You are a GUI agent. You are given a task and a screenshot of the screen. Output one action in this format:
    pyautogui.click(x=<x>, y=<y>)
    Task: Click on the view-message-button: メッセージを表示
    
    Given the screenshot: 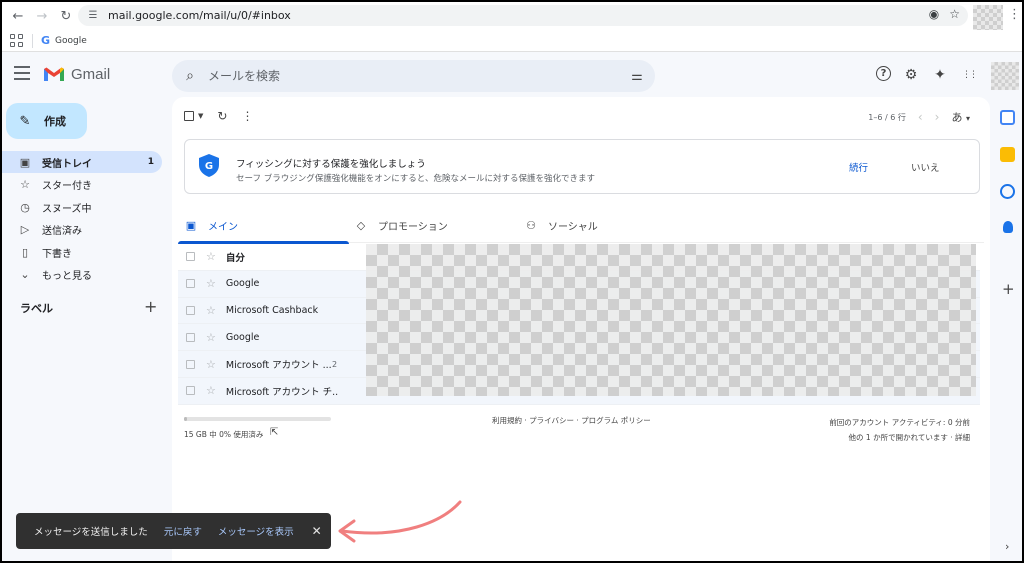 What is the action you would take?
    pyautogui.click(x=256, y=531)
    